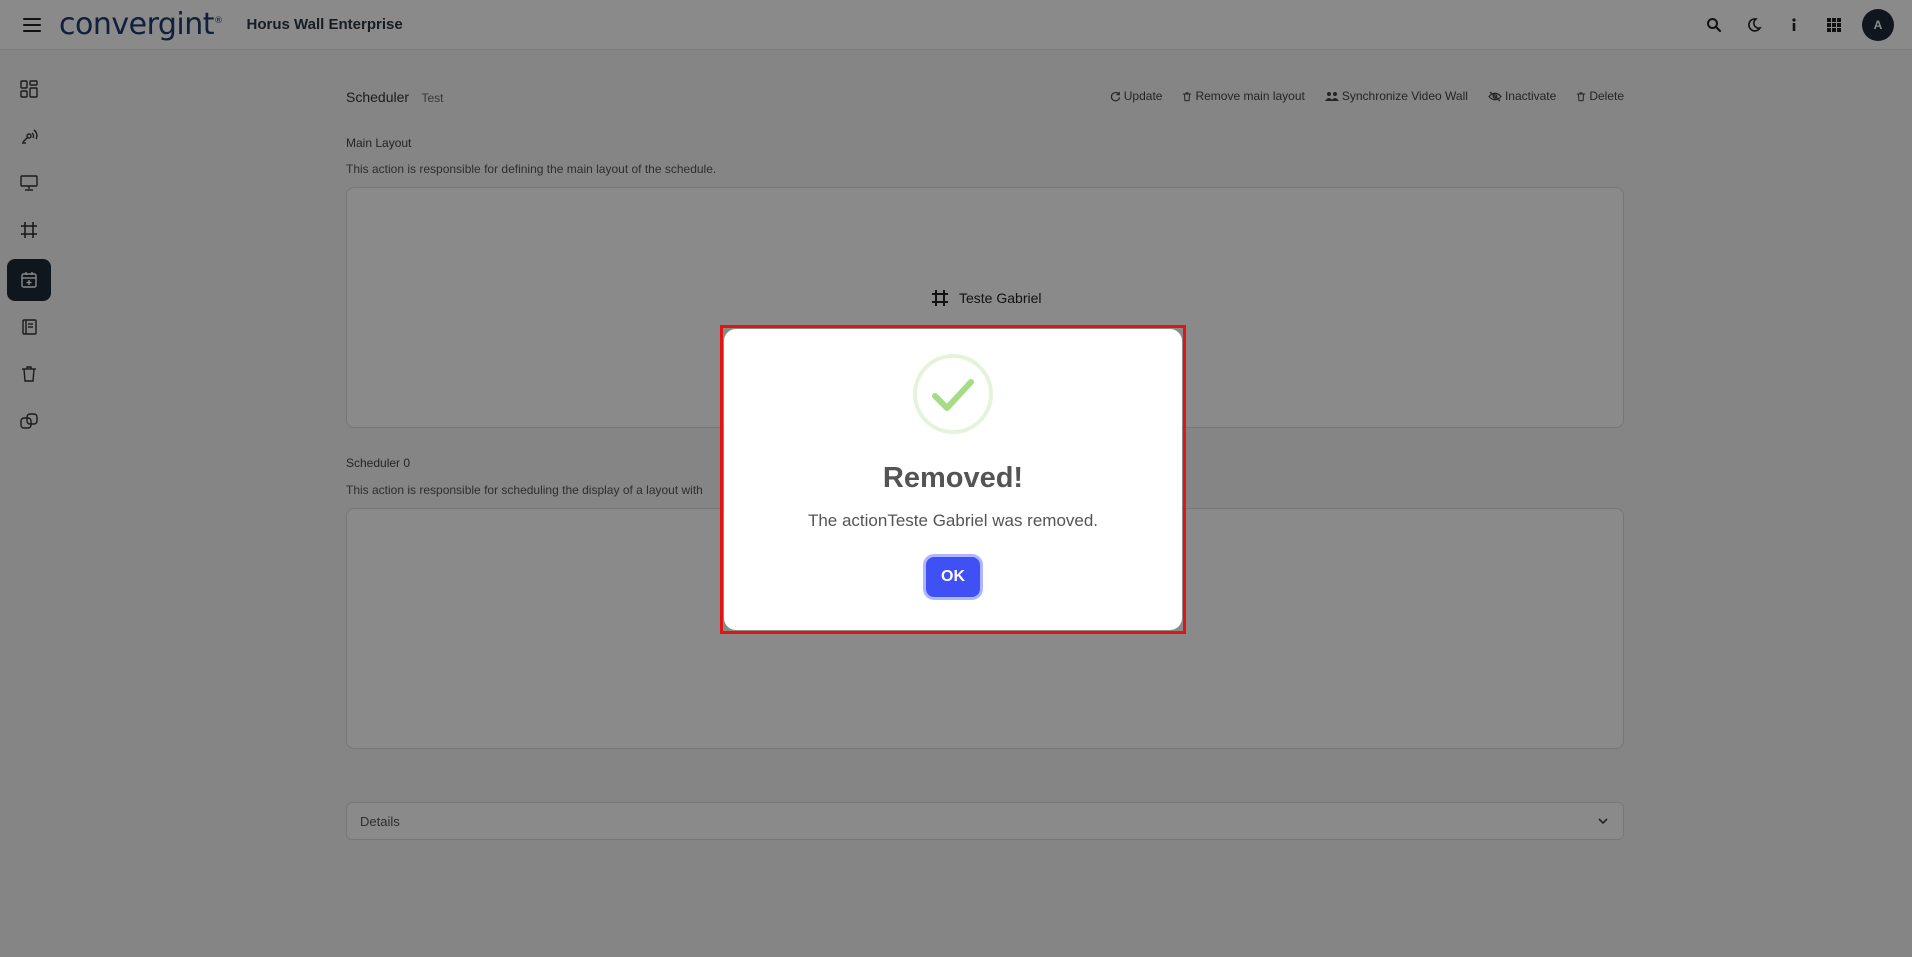 The height and width of the screenshot is (957, 1912). I want to click on dialog-message: The actionTeste Gabriel was removed., so click(953, 520).